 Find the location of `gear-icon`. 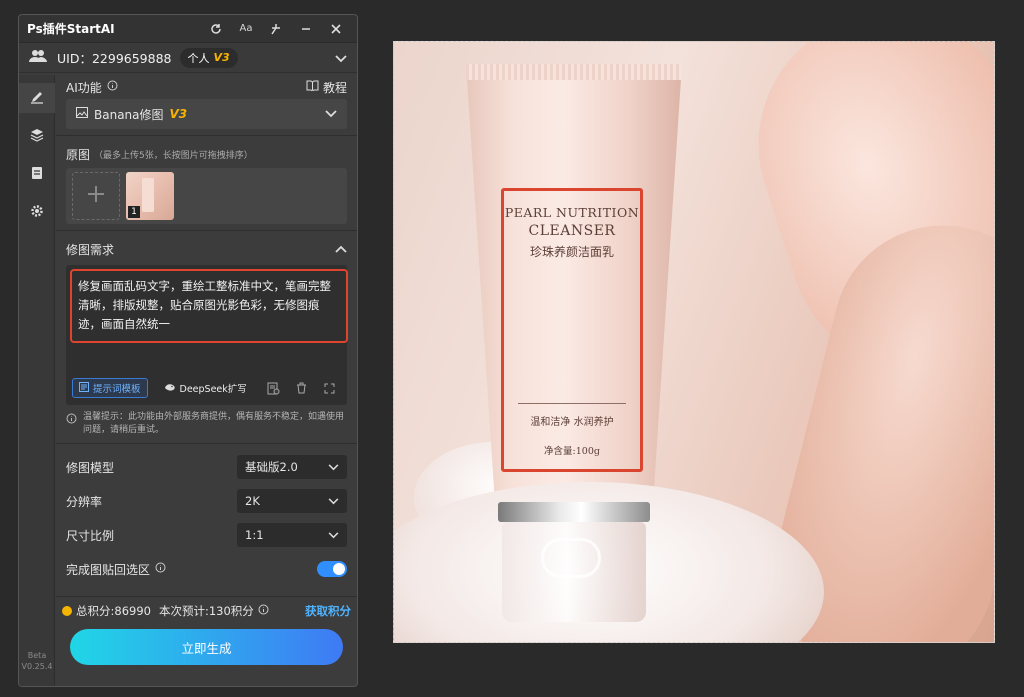

gear-icon is located at coordinates (37, 212).